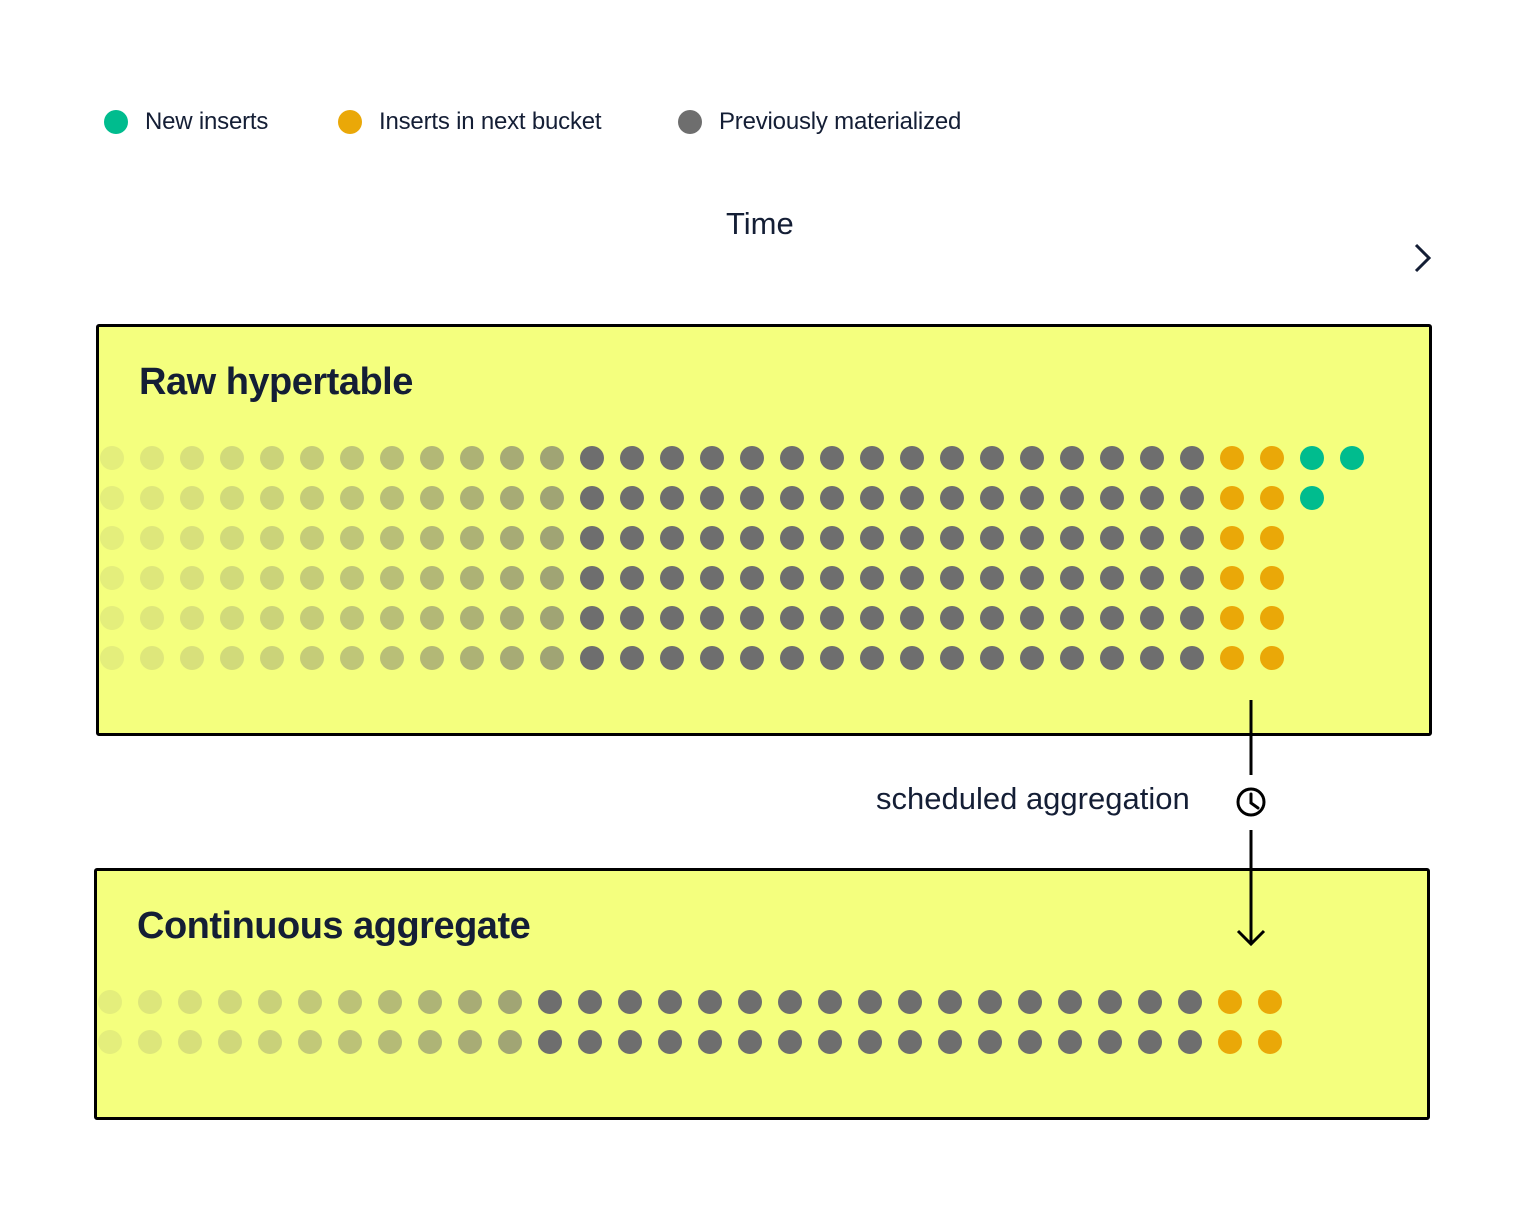 Image resolution: width=1526 pixels, height=1214 pixels. What do you see at coordinates (690, 122) in the screenshot?
I see `previously-materialized-swatch-icon` at bounding box center [690, 122].